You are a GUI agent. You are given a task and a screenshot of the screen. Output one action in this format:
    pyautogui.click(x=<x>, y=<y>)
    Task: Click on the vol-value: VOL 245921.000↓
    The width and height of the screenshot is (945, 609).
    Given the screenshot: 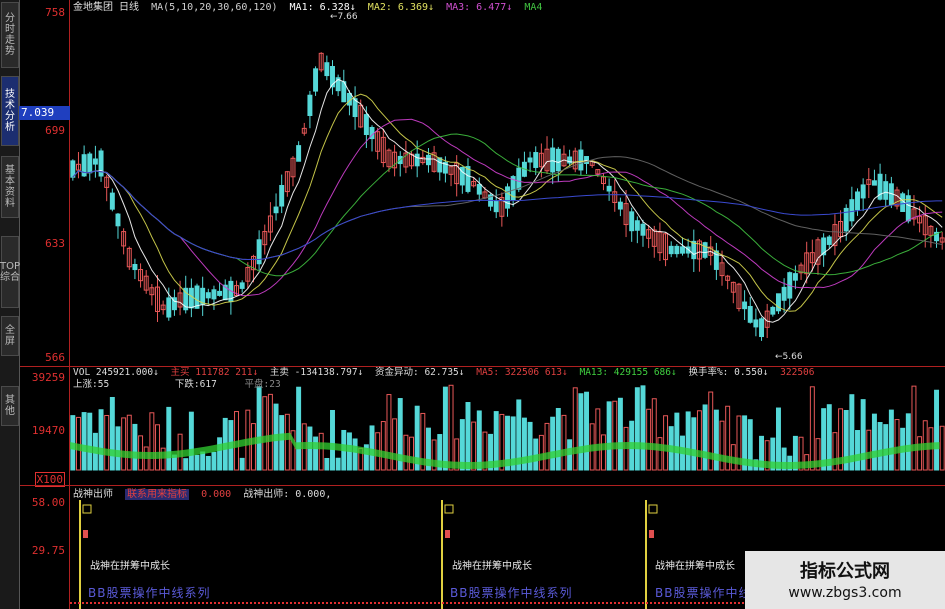 What is the action you would take?
    pyautogui.click(x=116, y=372)
    